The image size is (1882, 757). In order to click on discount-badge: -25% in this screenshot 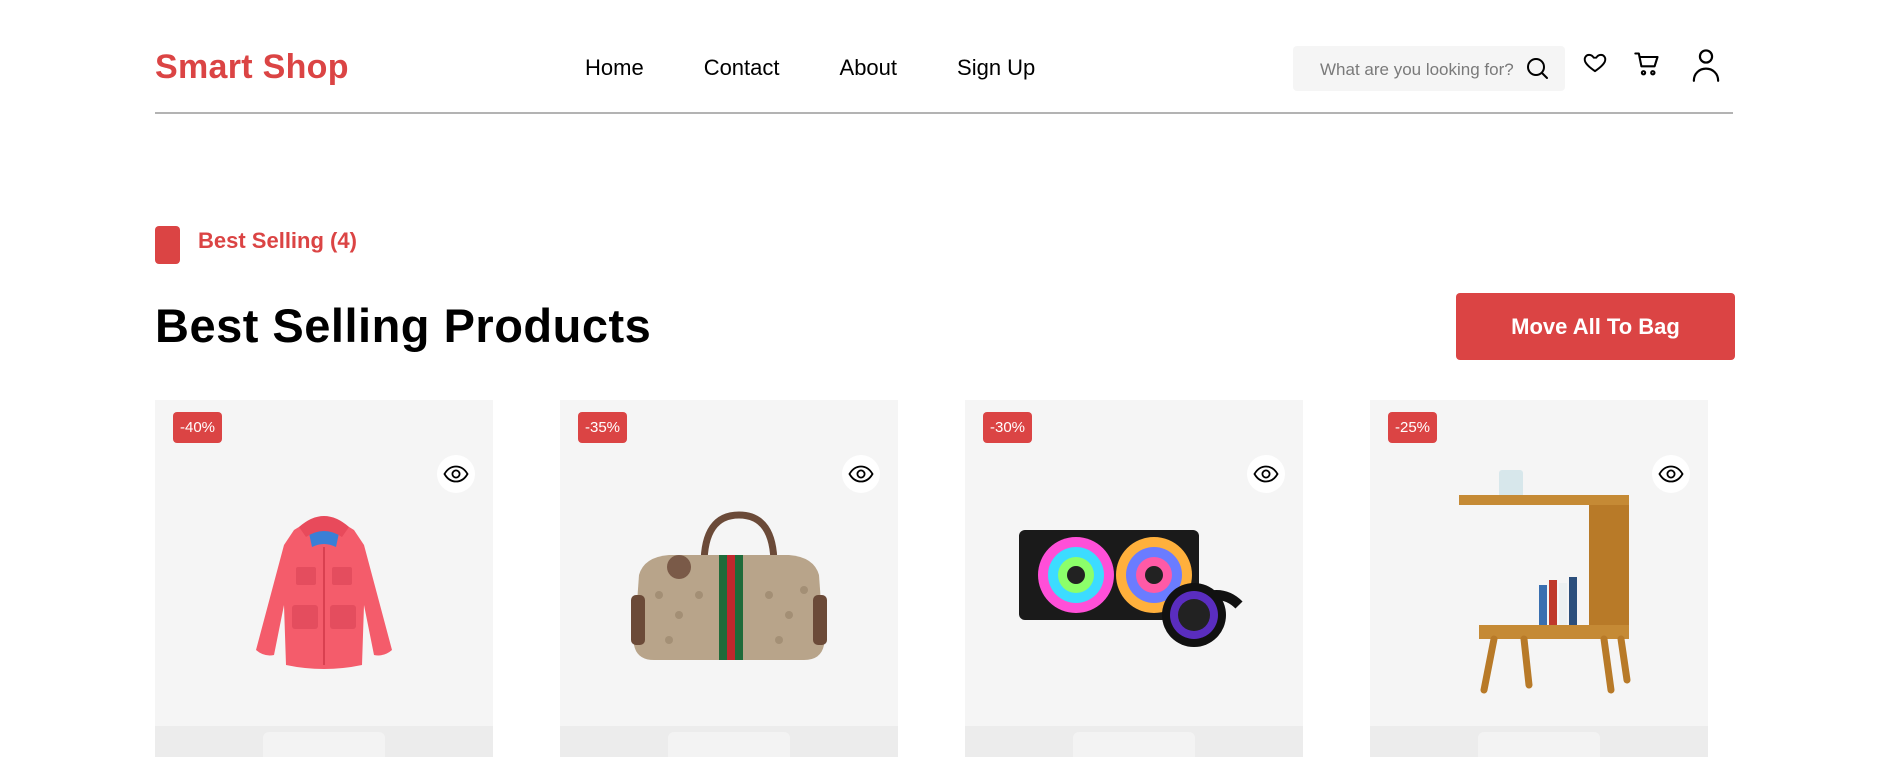, I will do `click(1413, 427)`.